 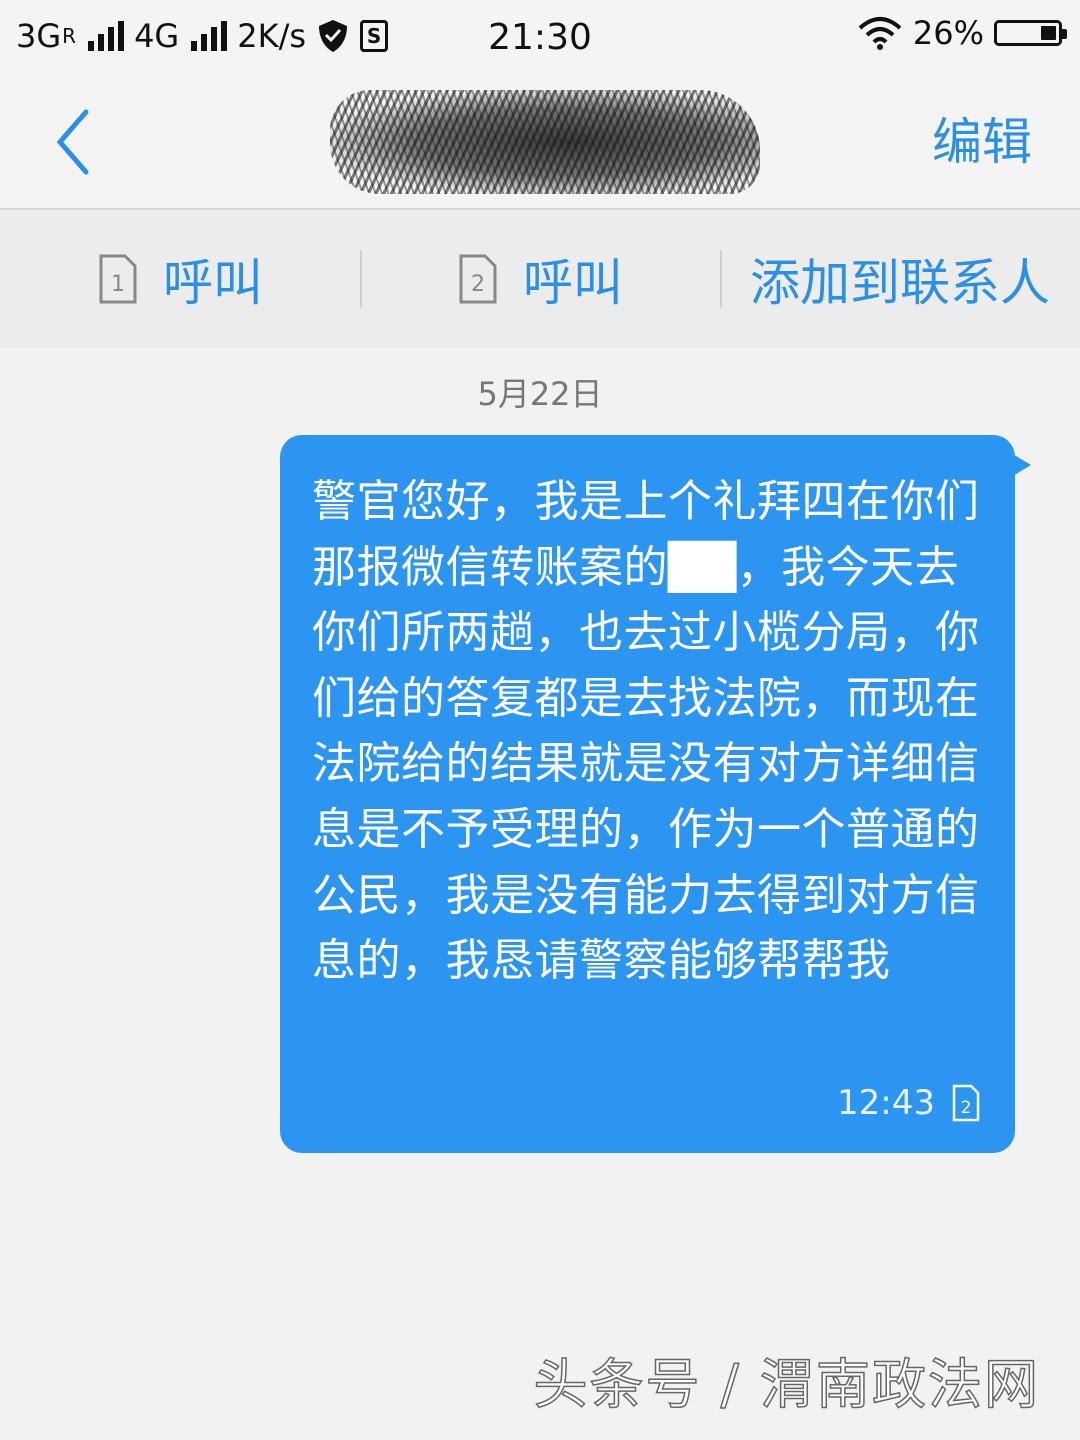 I want to click on message-meta: 12:43 2, so click(x=909, y=1103).